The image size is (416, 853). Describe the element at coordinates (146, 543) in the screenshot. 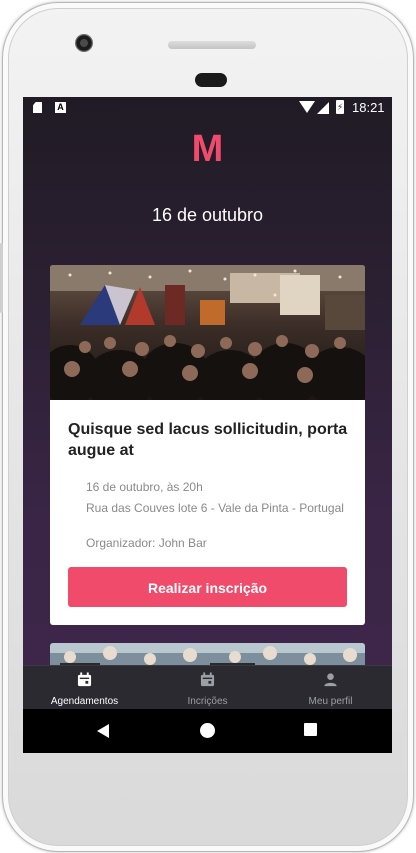

I see `event-organizer: Organizador: John Bar` at that location.